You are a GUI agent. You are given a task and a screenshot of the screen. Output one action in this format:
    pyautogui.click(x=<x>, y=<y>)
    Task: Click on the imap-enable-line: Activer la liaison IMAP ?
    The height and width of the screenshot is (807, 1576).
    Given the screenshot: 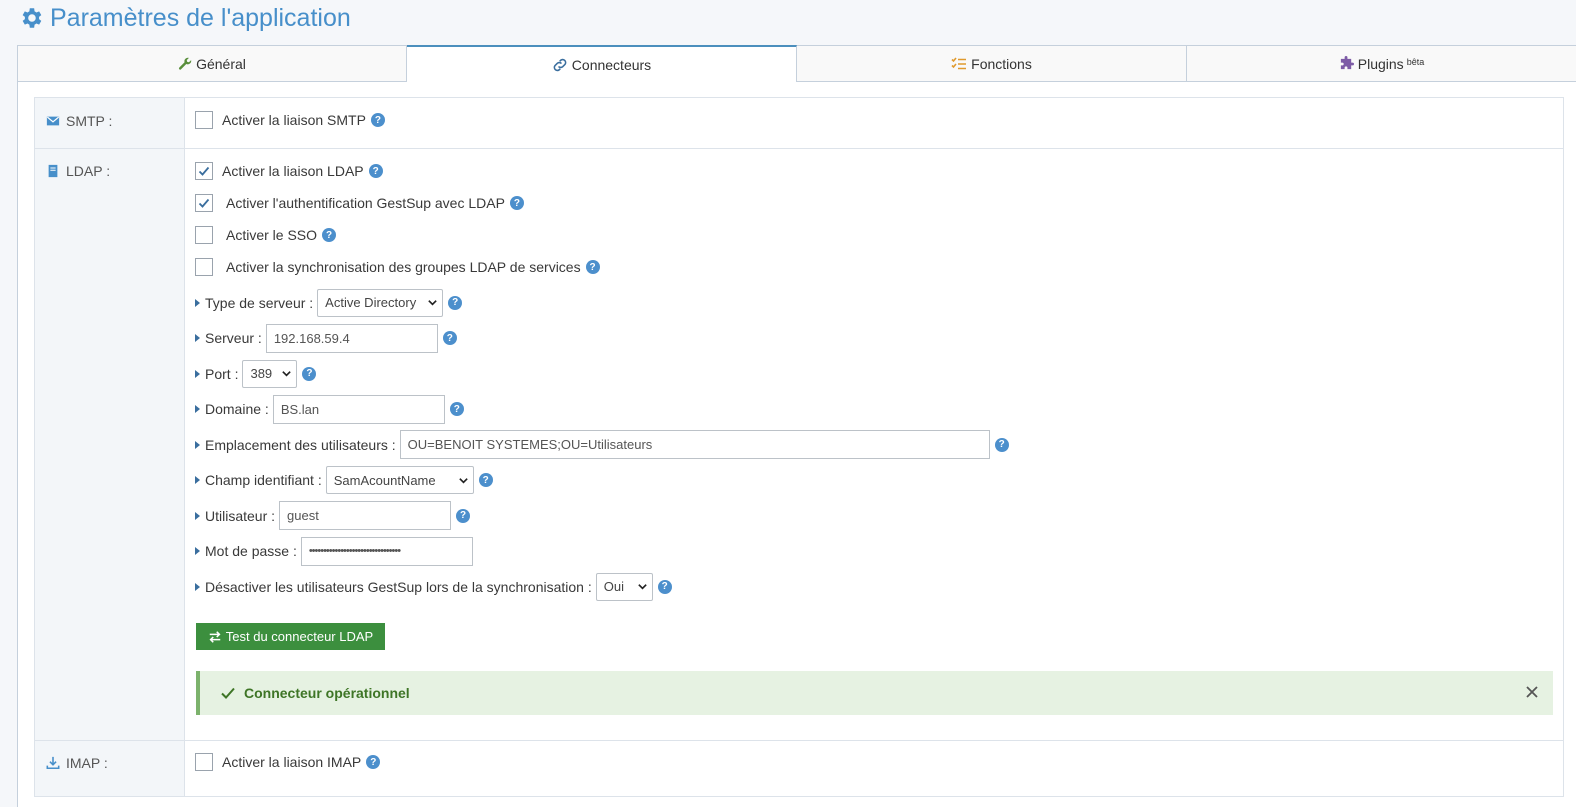 What is the action you would take?
    pyautogui.click(x=879, y=762)
    